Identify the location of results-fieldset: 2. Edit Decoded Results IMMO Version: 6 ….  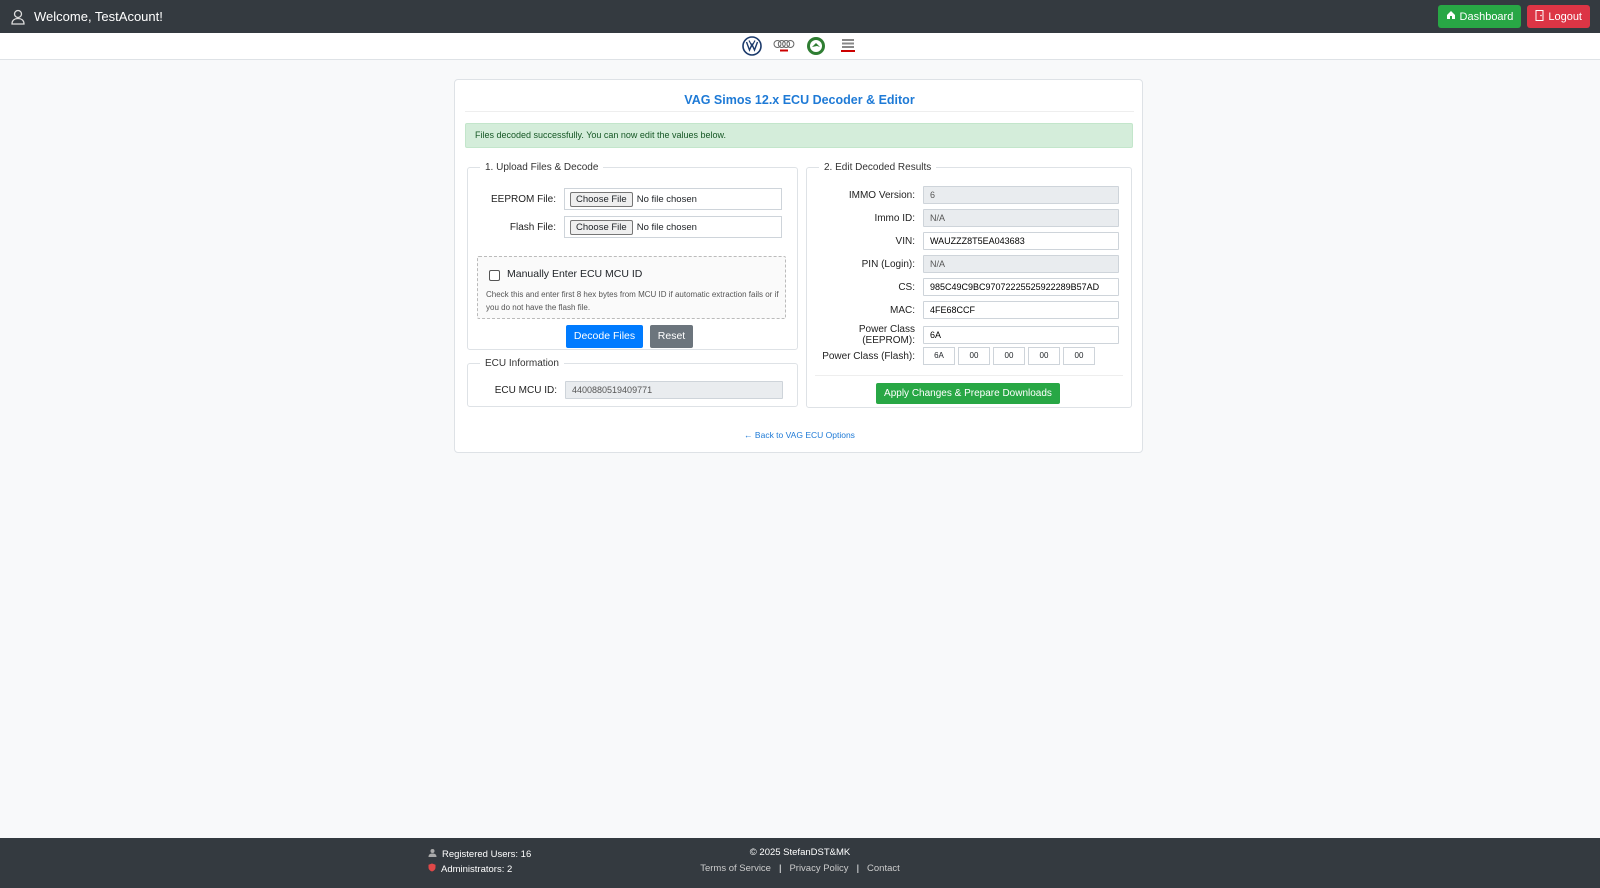
(969, 285).